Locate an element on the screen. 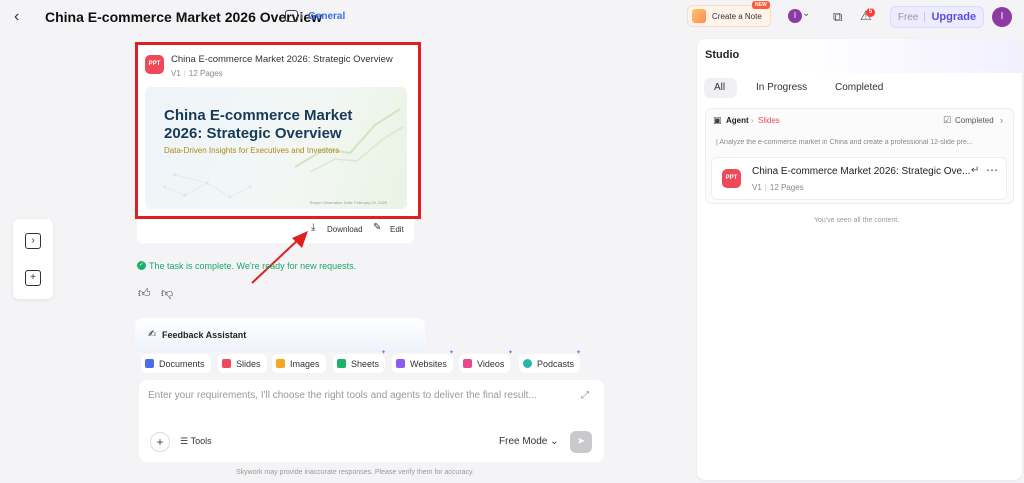 This screenshot has height=483, width=1024. slides-icon is located at coordinates (226, 363).